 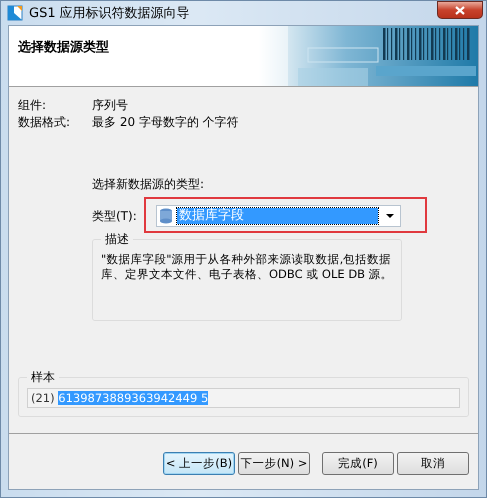 I want to click on page-title: 选择数据源类型, so click(x=63, y=48).